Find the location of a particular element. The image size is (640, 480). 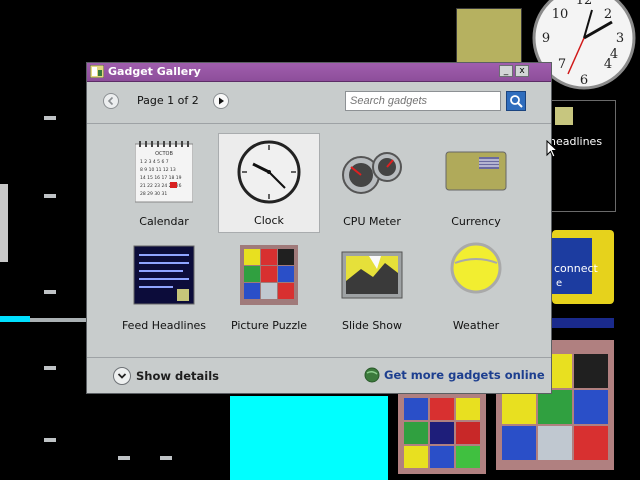

window-title: Gadget Gallery is located at coordinates (154, 71).